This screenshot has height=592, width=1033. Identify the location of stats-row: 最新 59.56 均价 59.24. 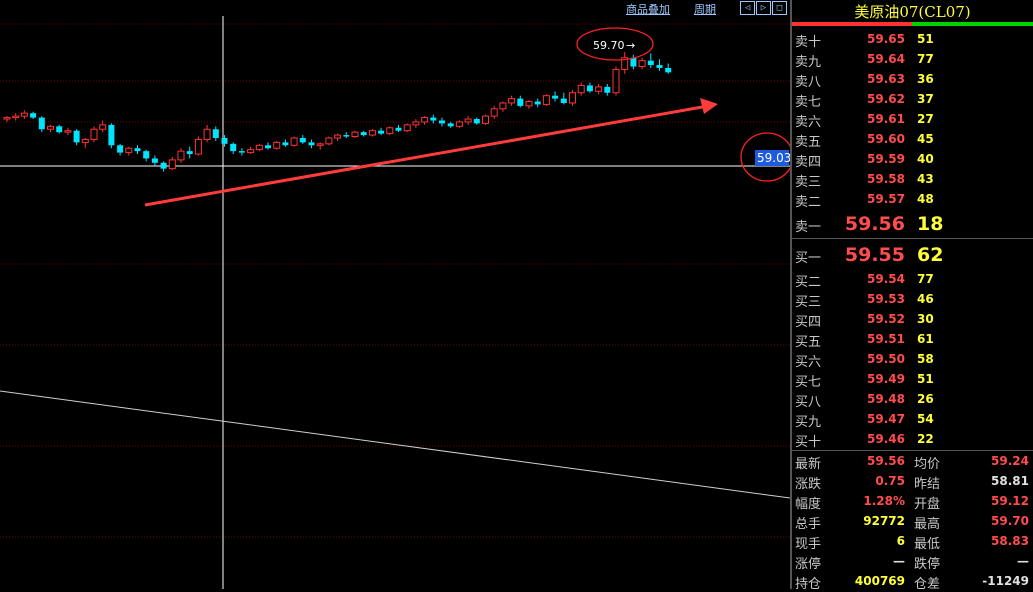
(912, 461).